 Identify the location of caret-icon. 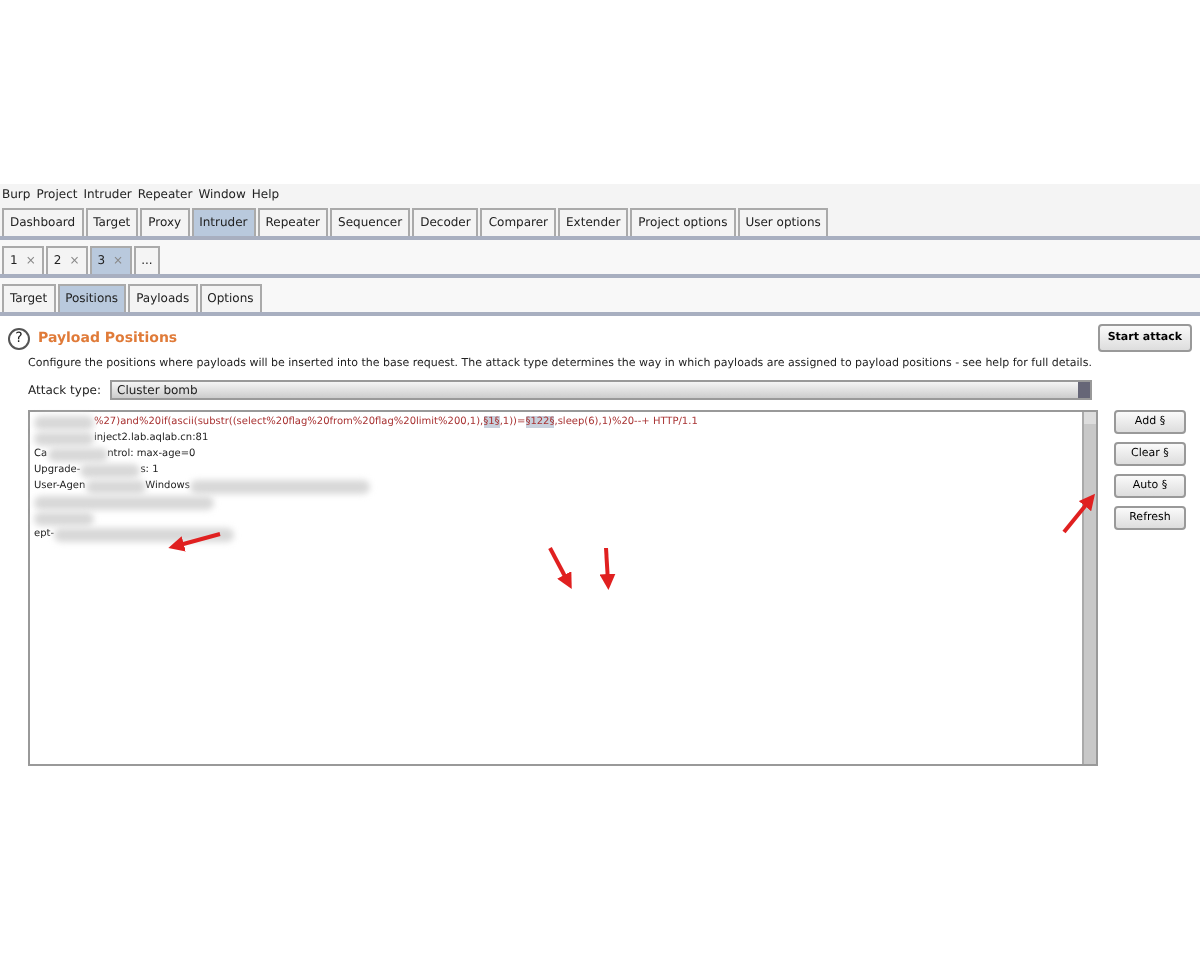
(1084, 390).